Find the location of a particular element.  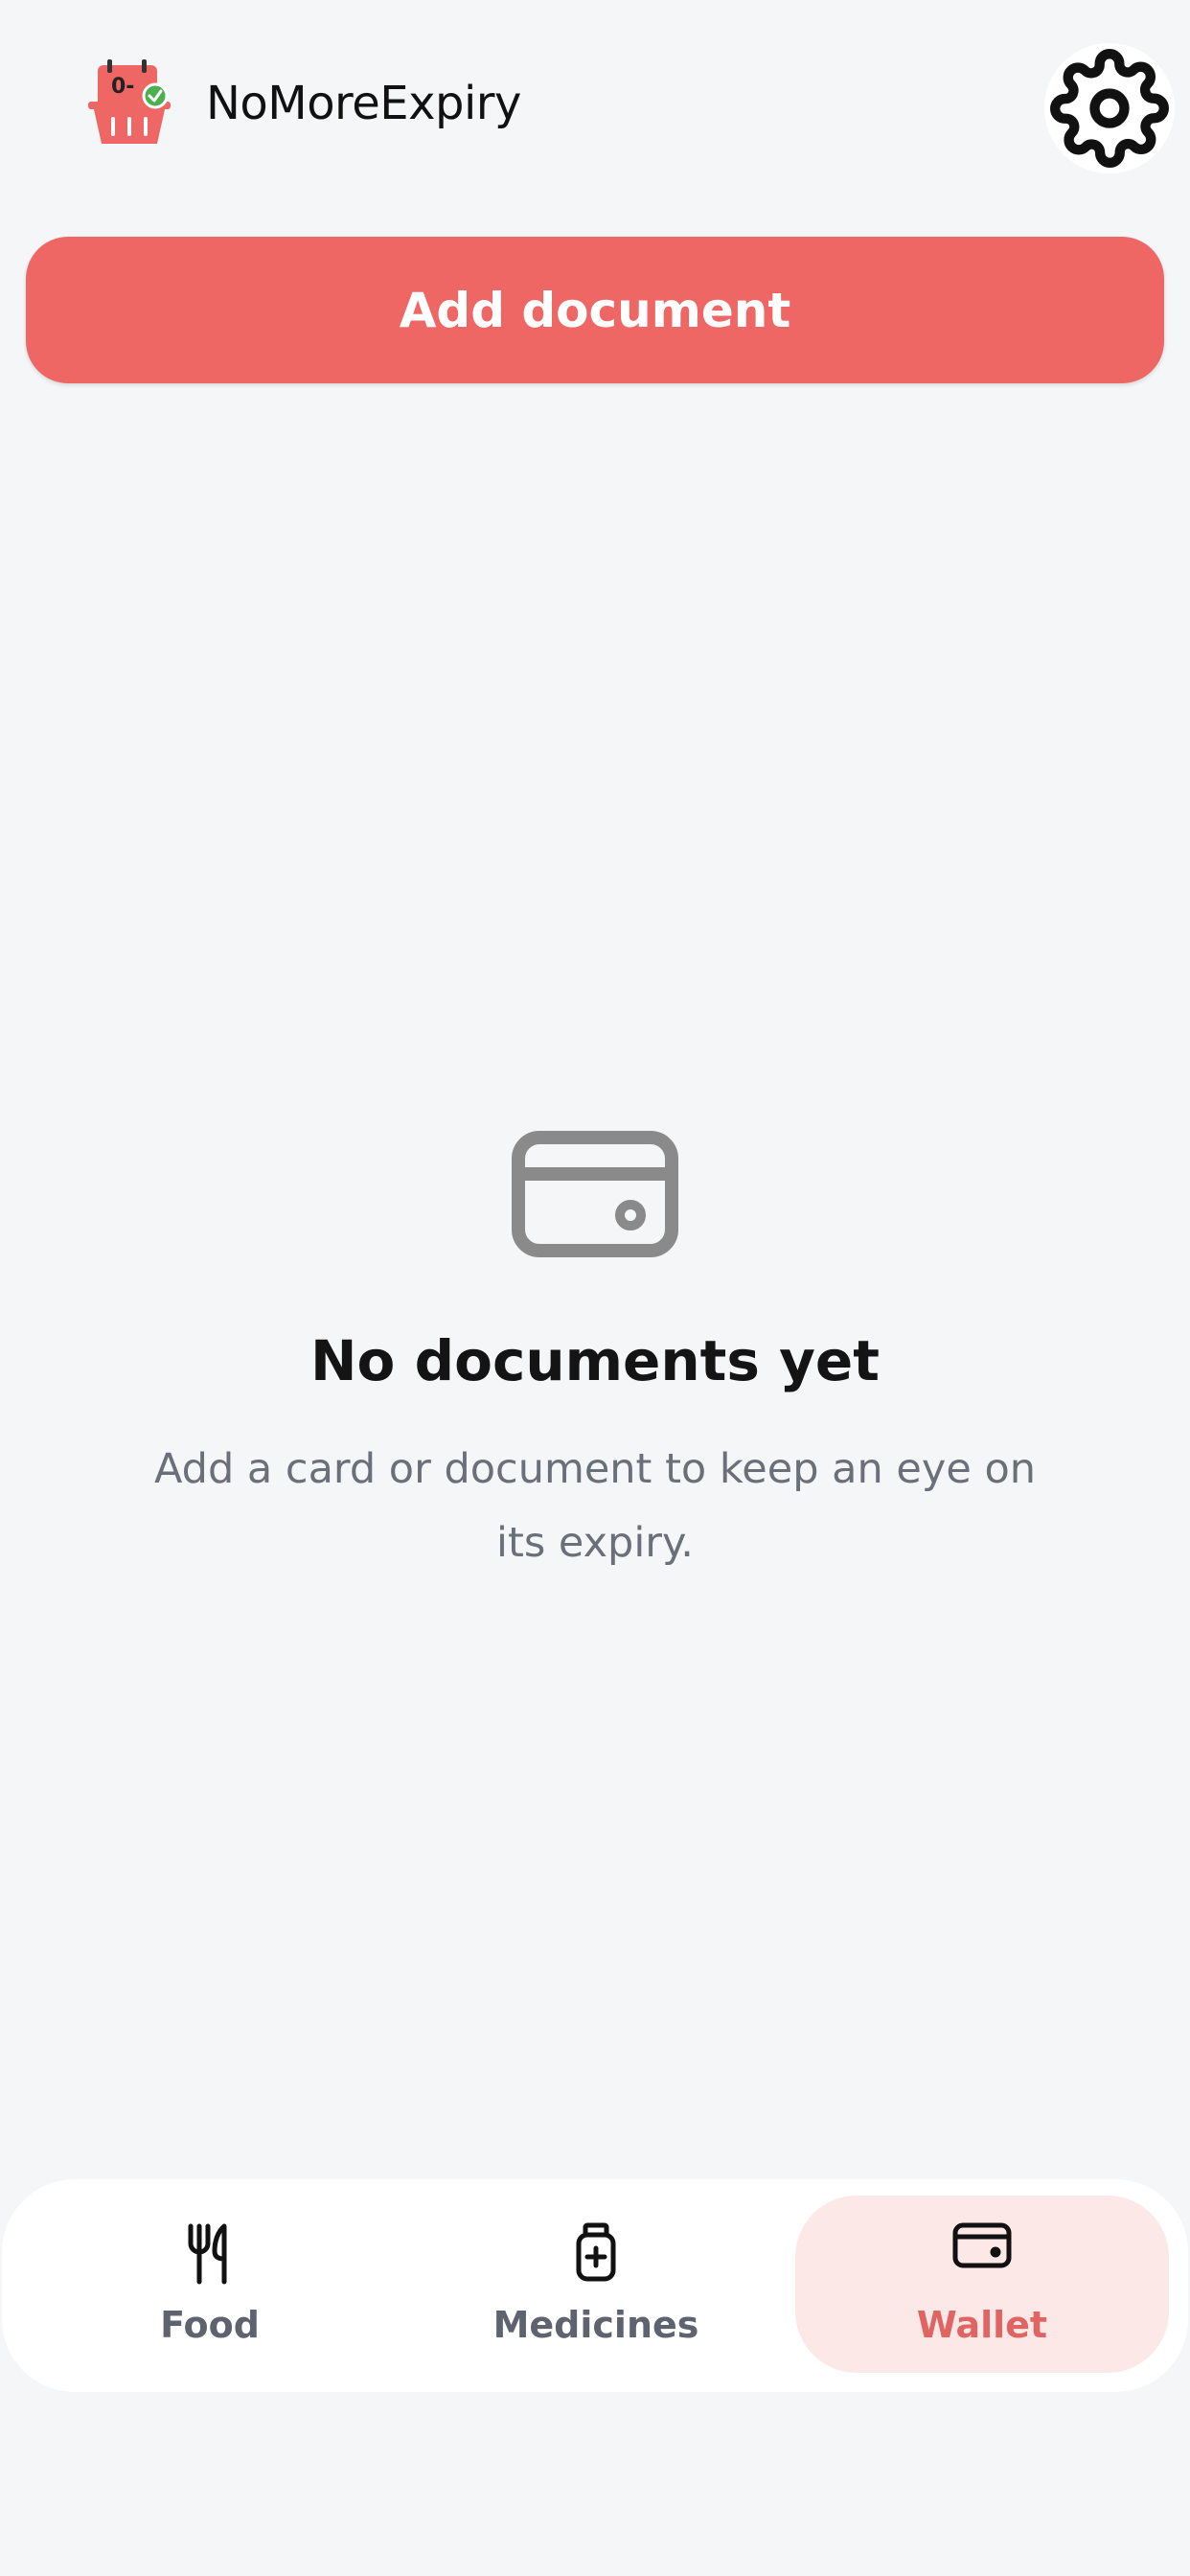

wallet-icon is located at coordinates (982, 2245).